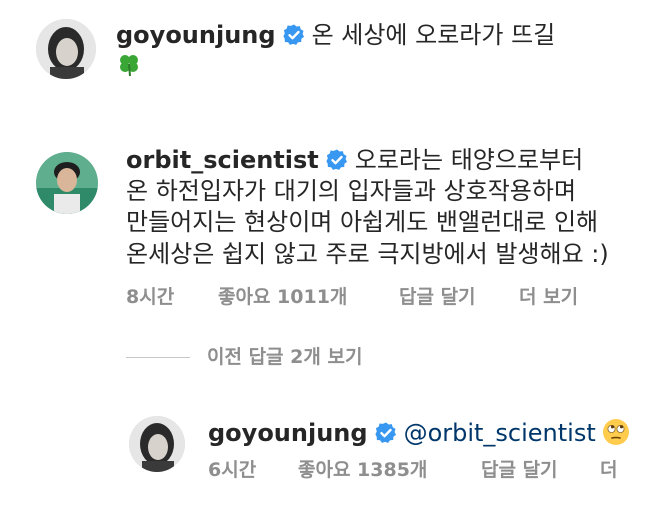 This screenshot has width=650, height=512. Describe the element at coordinates (196, 35) in the screenshot. I see `comment-1-username: goyounjung` at that location.